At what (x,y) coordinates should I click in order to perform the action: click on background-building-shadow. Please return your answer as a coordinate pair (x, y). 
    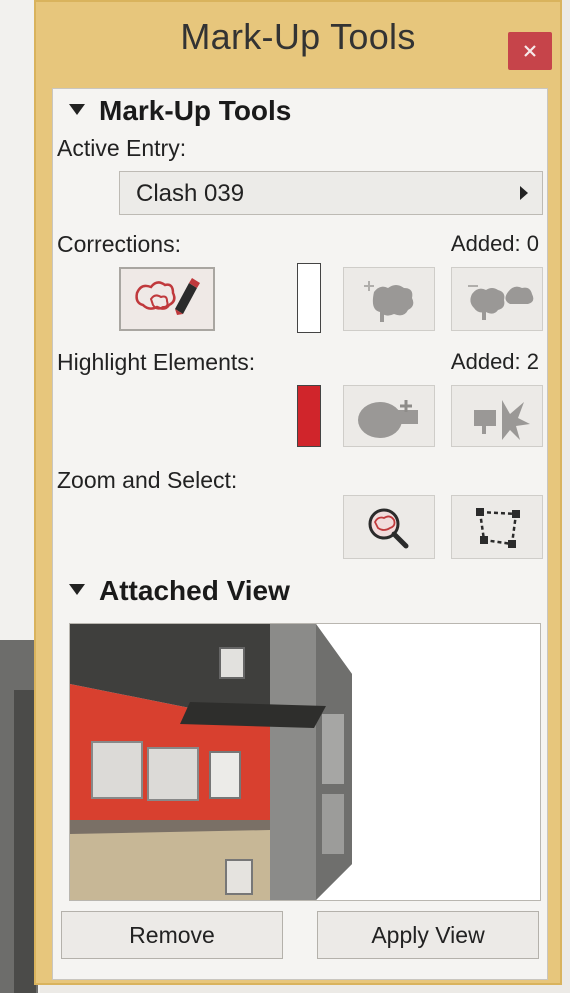
    Looking at the image, I should click on (25, 841).